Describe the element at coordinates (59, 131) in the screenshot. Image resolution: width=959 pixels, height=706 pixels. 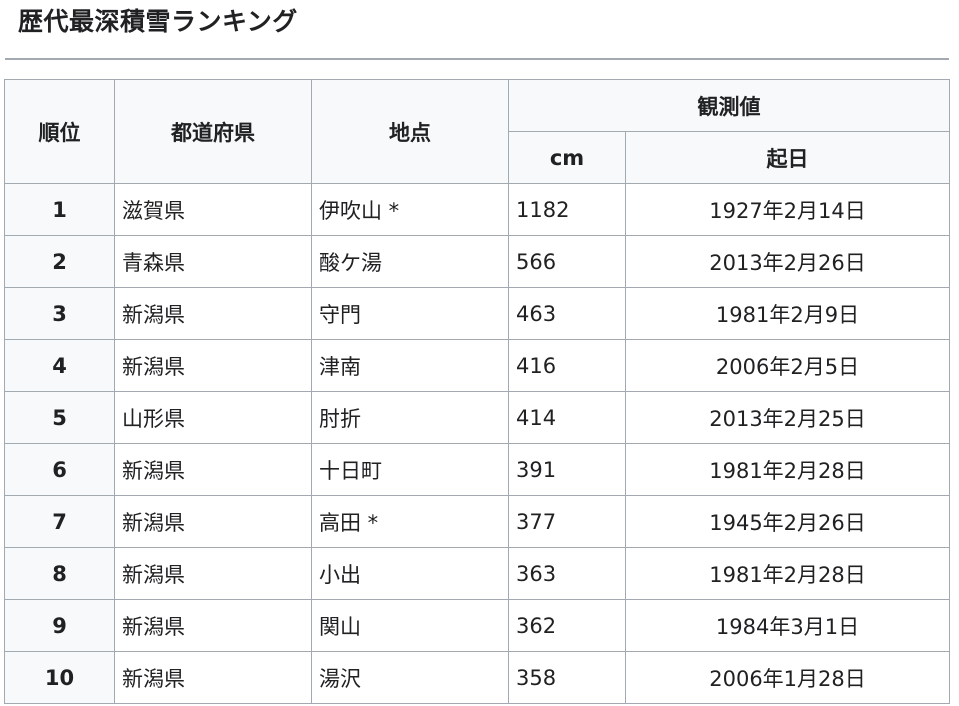
I see `header-rank: 順位` at that location.